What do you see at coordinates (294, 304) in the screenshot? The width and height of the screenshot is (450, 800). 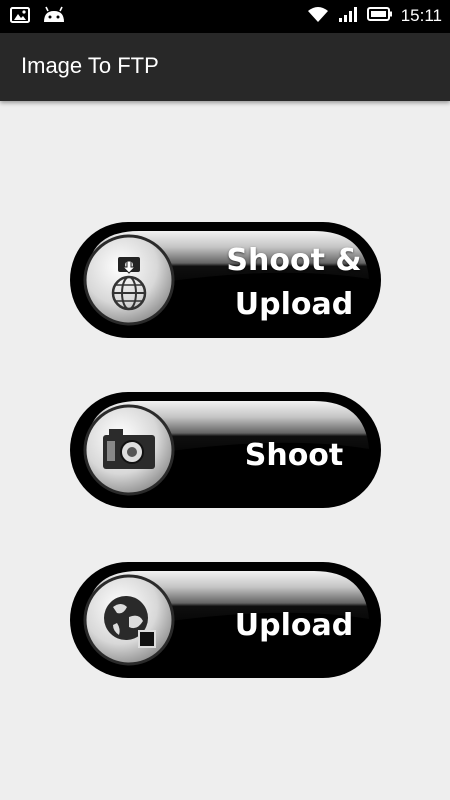 I see `shoot-and-upload-label-line2: Upload` at bounding box center [294, 304].